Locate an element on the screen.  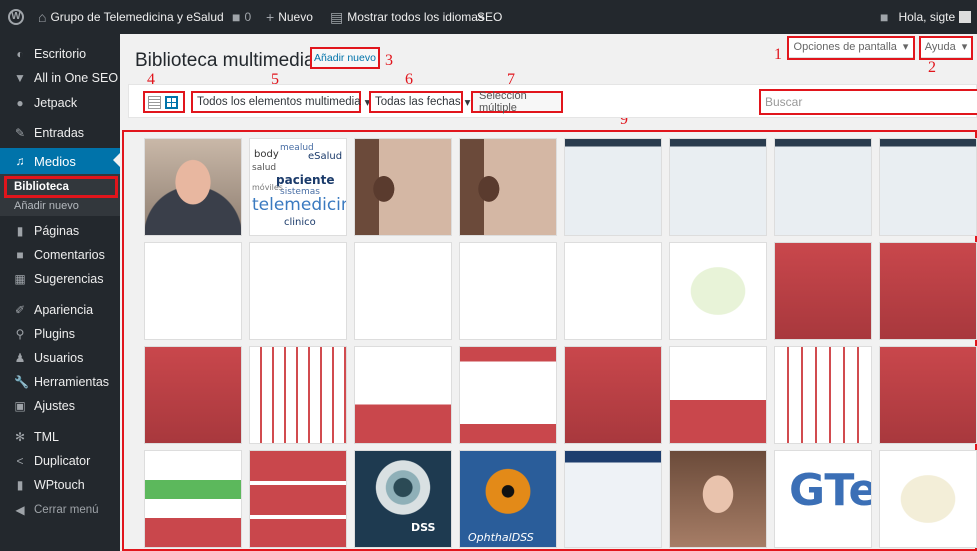
attachment-thumbnail: OphthalDSS is located at coordinates (508, 499).